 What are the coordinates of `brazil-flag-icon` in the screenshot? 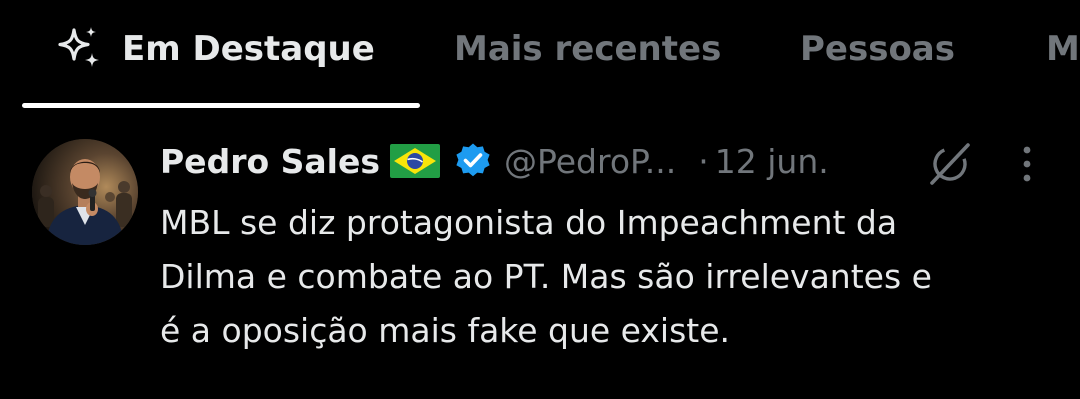 It's located at (415, 161).